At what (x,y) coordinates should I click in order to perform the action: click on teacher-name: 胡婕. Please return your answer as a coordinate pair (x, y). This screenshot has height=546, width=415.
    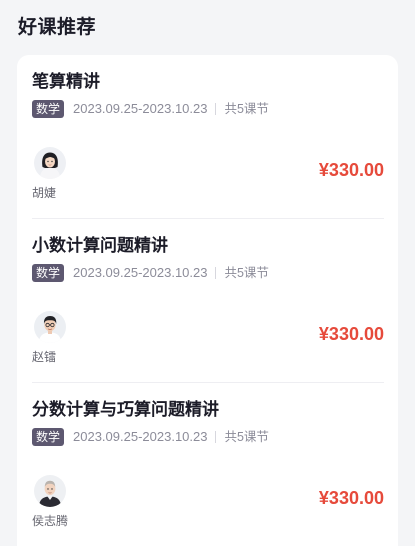
    Looking at the image, I should click on (44, 193).